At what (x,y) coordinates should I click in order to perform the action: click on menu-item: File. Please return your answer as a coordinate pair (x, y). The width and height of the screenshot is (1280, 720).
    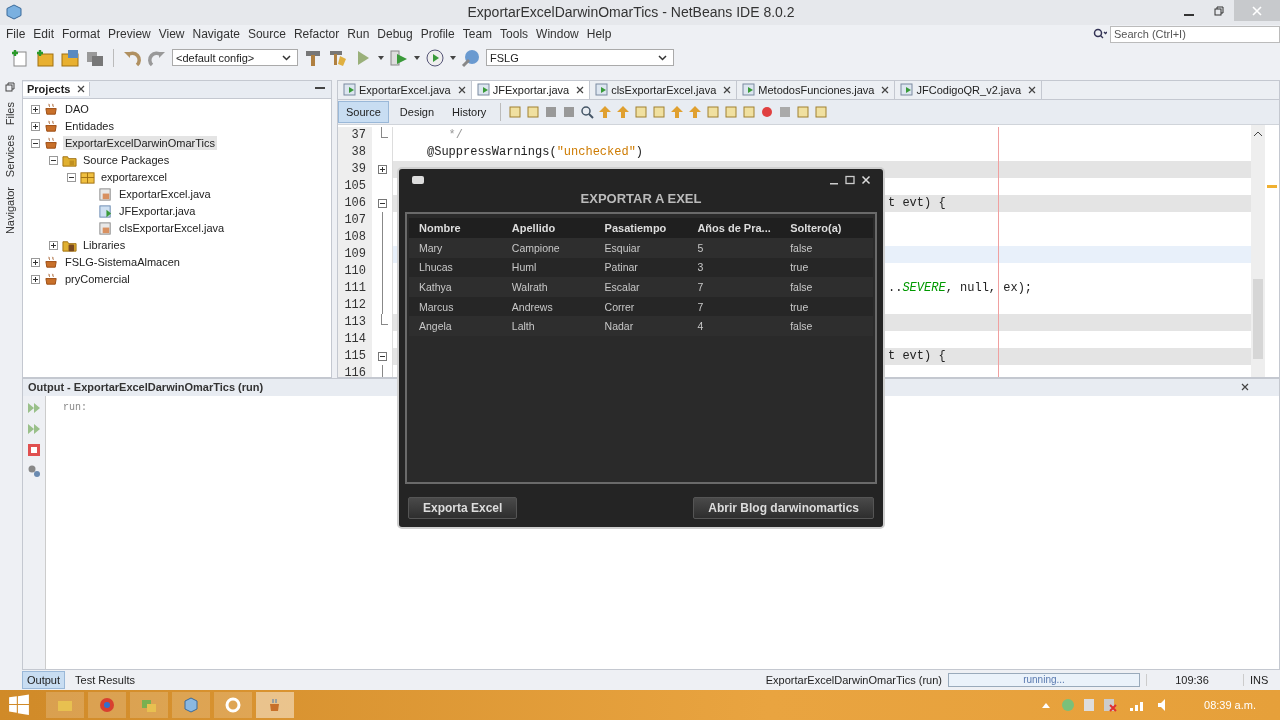
    Looking at the image, I should click on (16, 34).